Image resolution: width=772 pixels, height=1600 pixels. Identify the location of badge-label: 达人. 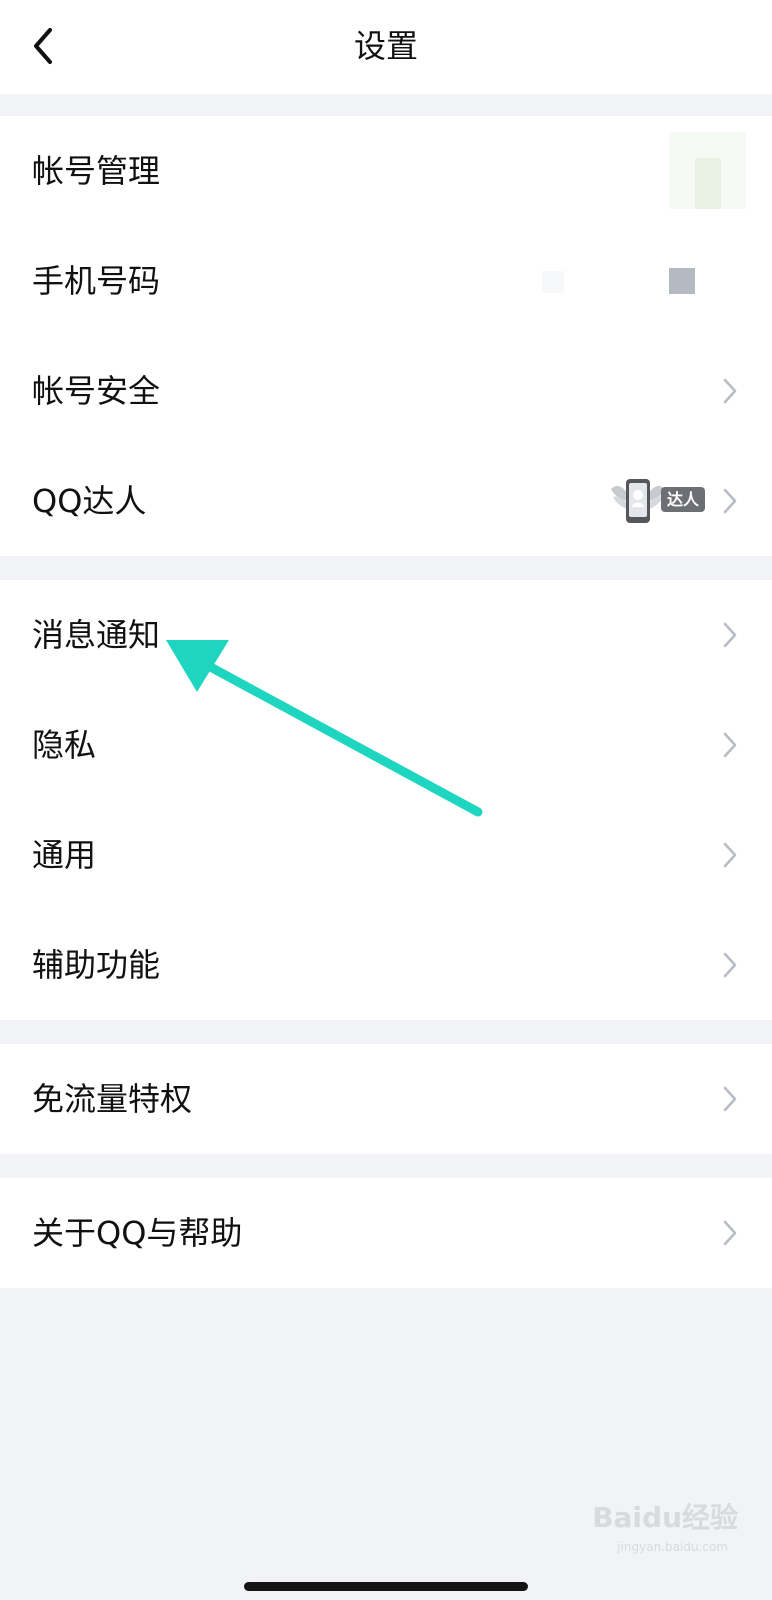
(683, 499).